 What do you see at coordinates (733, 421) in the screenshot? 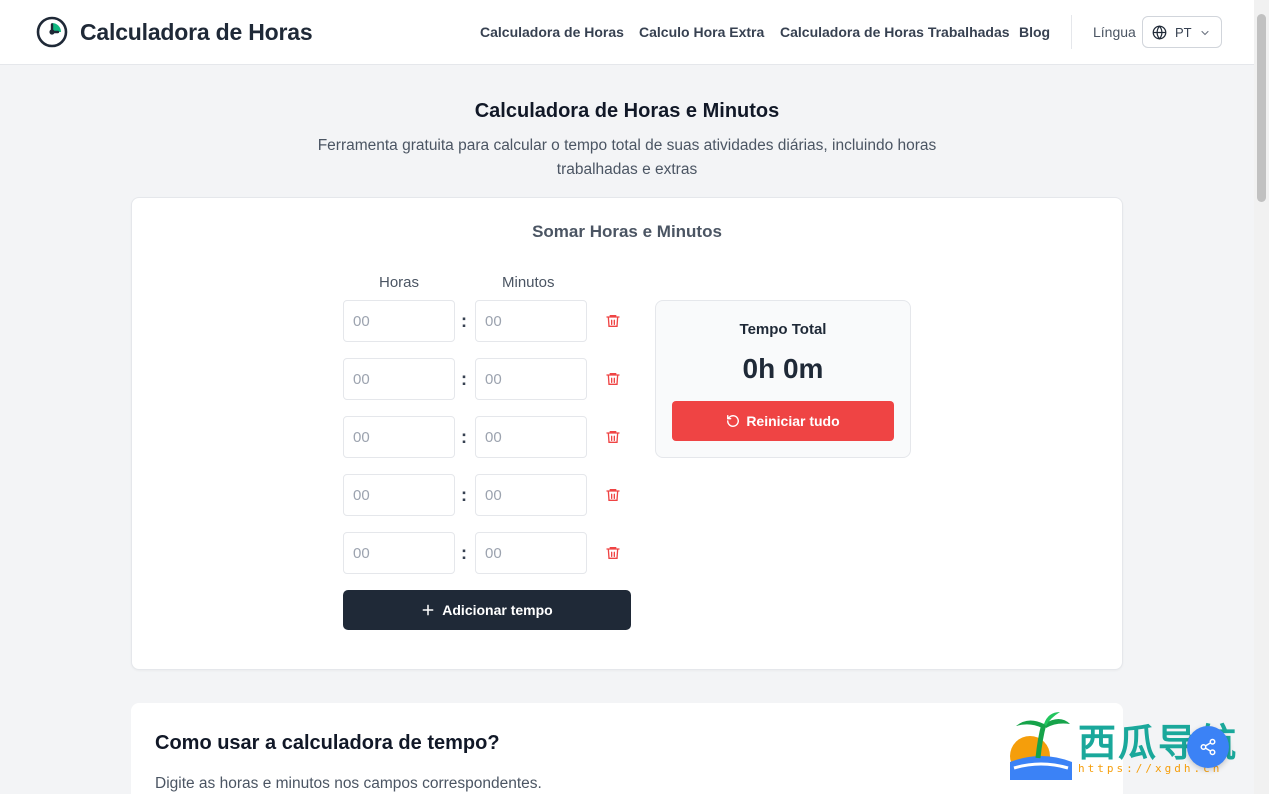
I see `rotate-ccw-icon` at bounding box center [733, 421].